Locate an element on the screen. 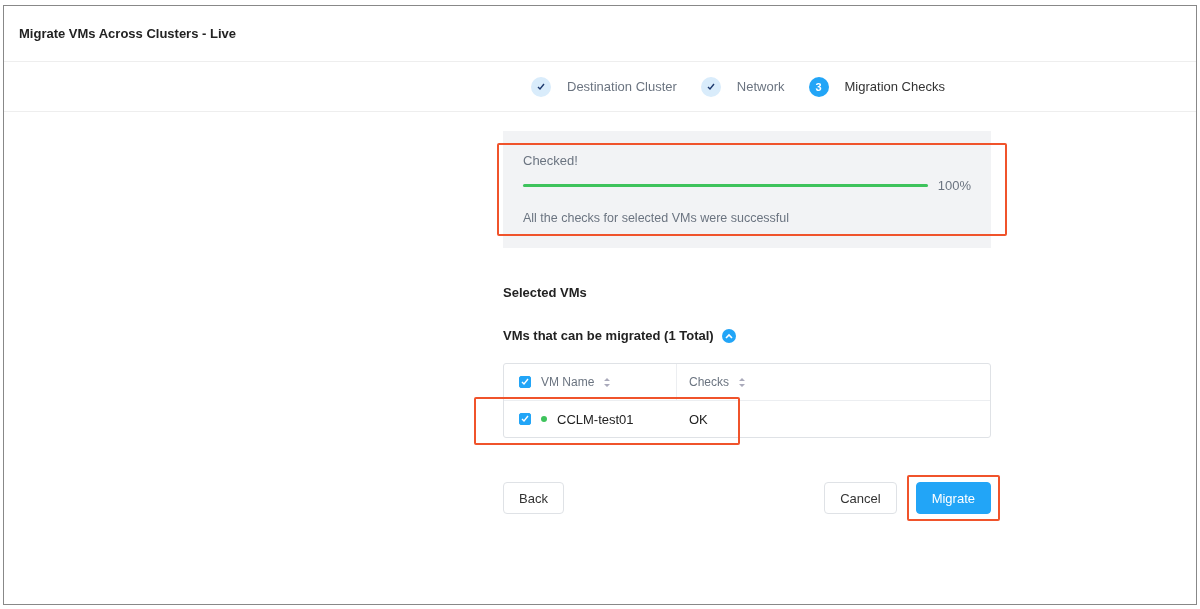  collapse-button is located at coordinates (728, 335).